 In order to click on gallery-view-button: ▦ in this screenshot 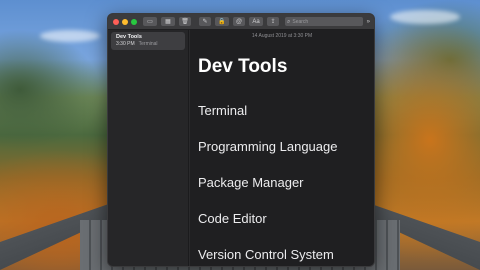, I will do `click(168, 21)`.